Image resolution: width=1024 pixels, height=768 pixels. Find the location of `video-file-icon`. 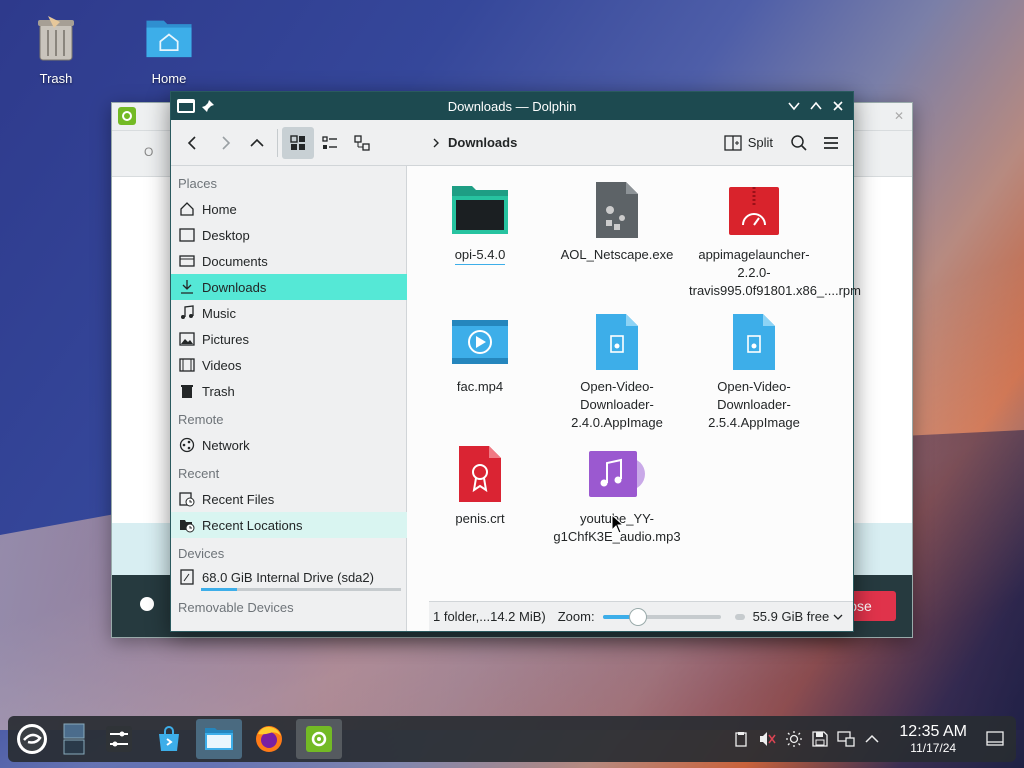

video-file-icon is located at coordinates (480, 342).